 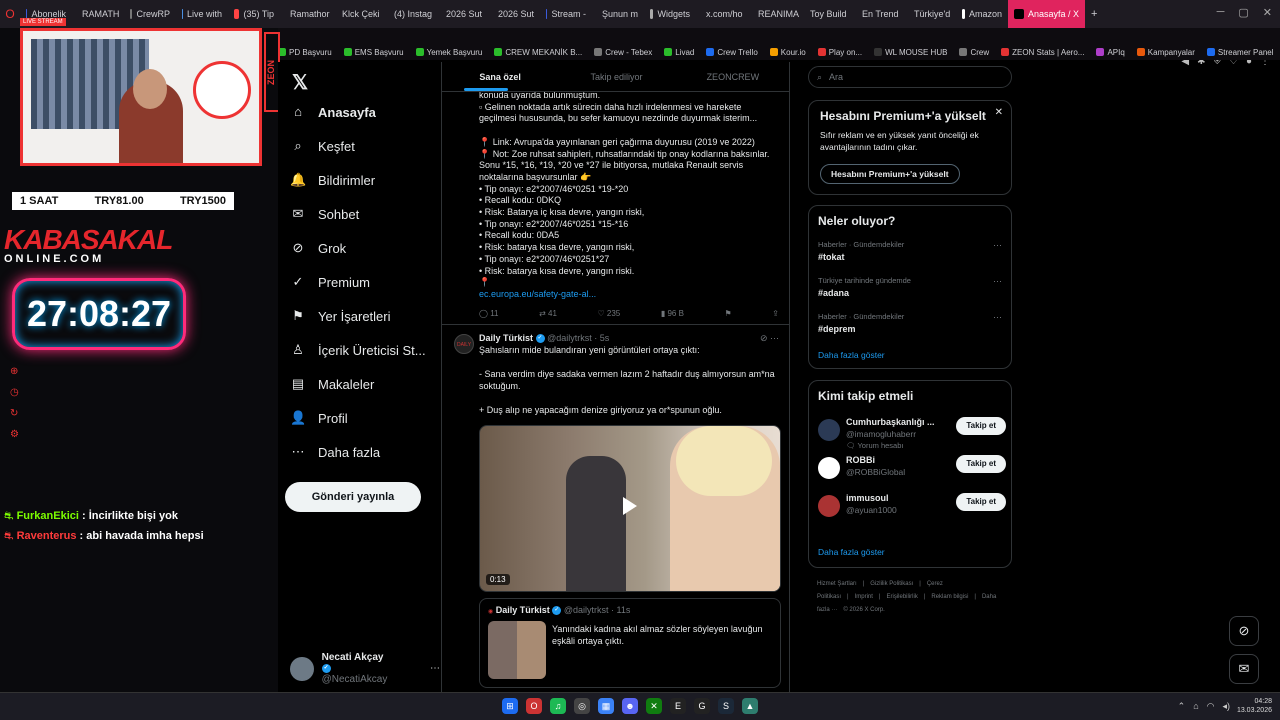 I want to click on account-switcher: Necati Akçay ✓ @NecatiAkcay ⋯, so click(x=365, y=668).